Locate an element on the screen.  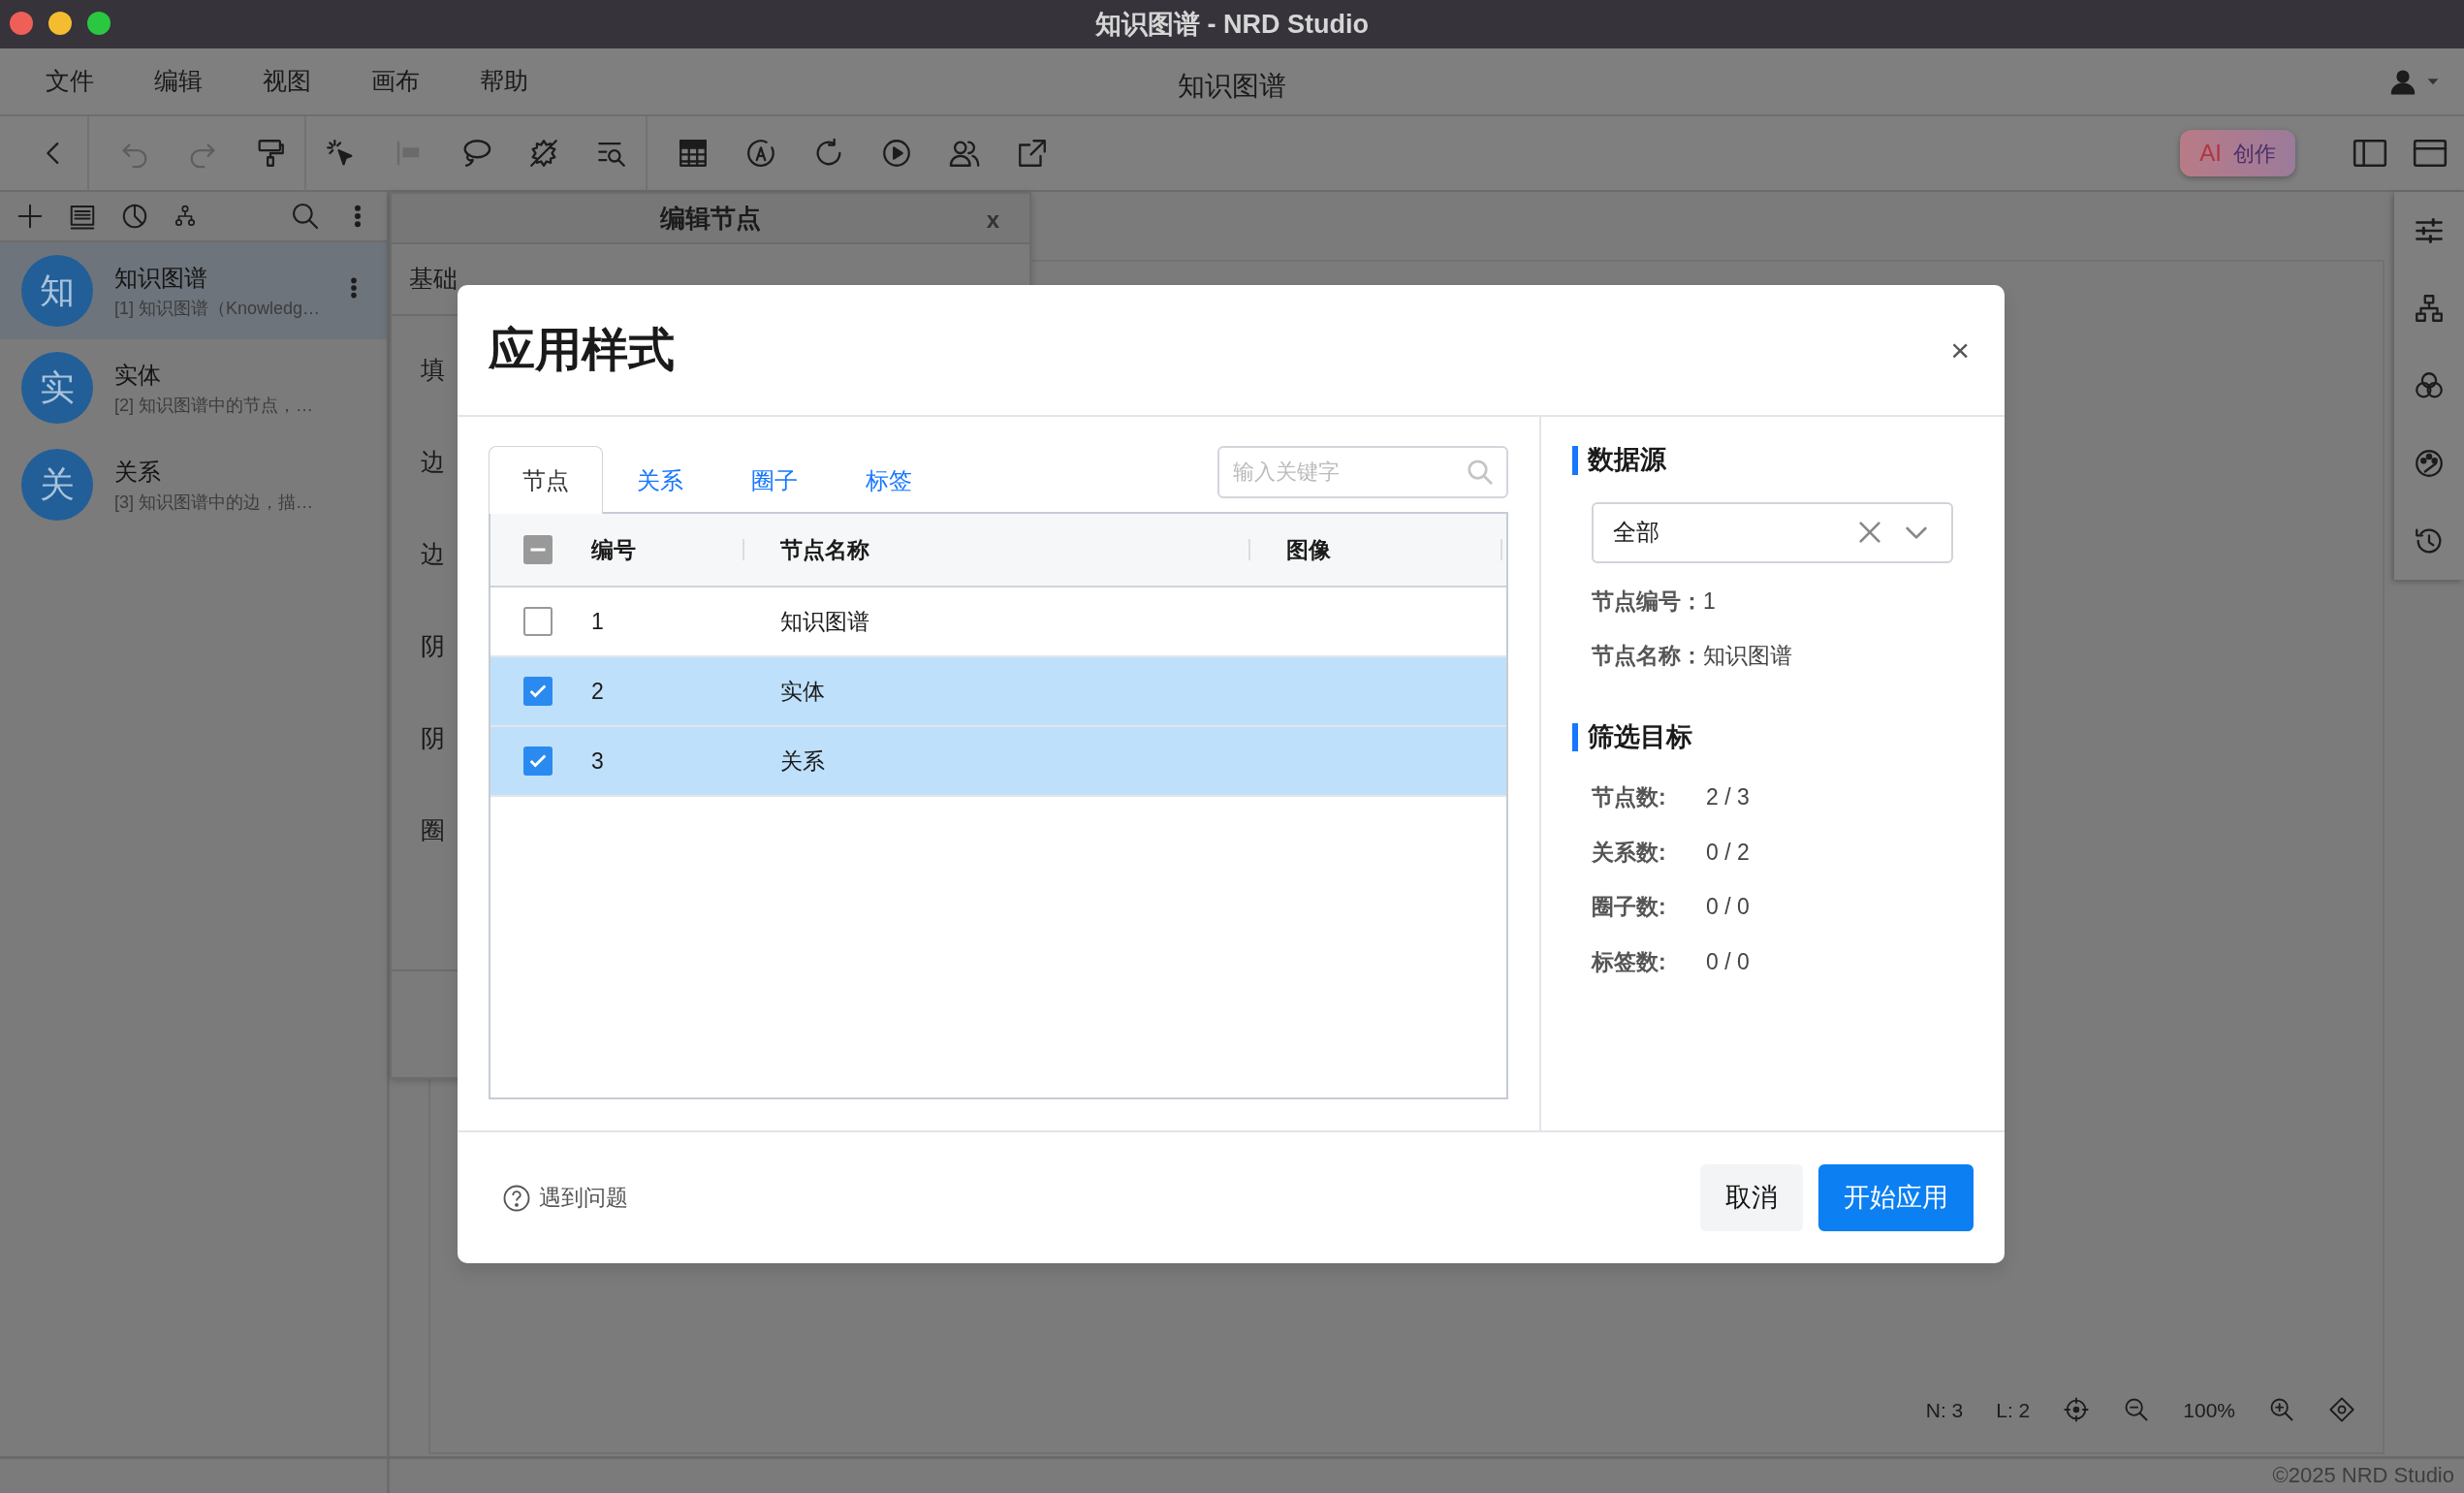
menu-item: 编辑 is located at coordinates (178, 82).